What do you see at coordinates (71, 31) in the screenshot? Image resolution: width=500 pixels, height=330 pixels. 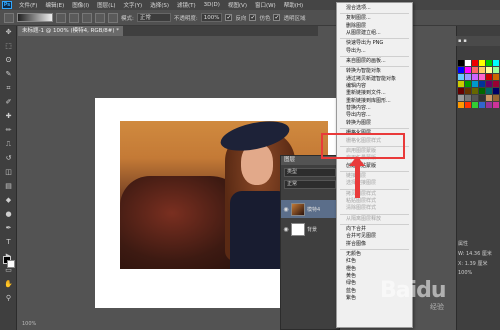 I see `document-tab: 未标题-1 @ 100% (模特4, RGB/8#) *` at bounding box center [71, 31].